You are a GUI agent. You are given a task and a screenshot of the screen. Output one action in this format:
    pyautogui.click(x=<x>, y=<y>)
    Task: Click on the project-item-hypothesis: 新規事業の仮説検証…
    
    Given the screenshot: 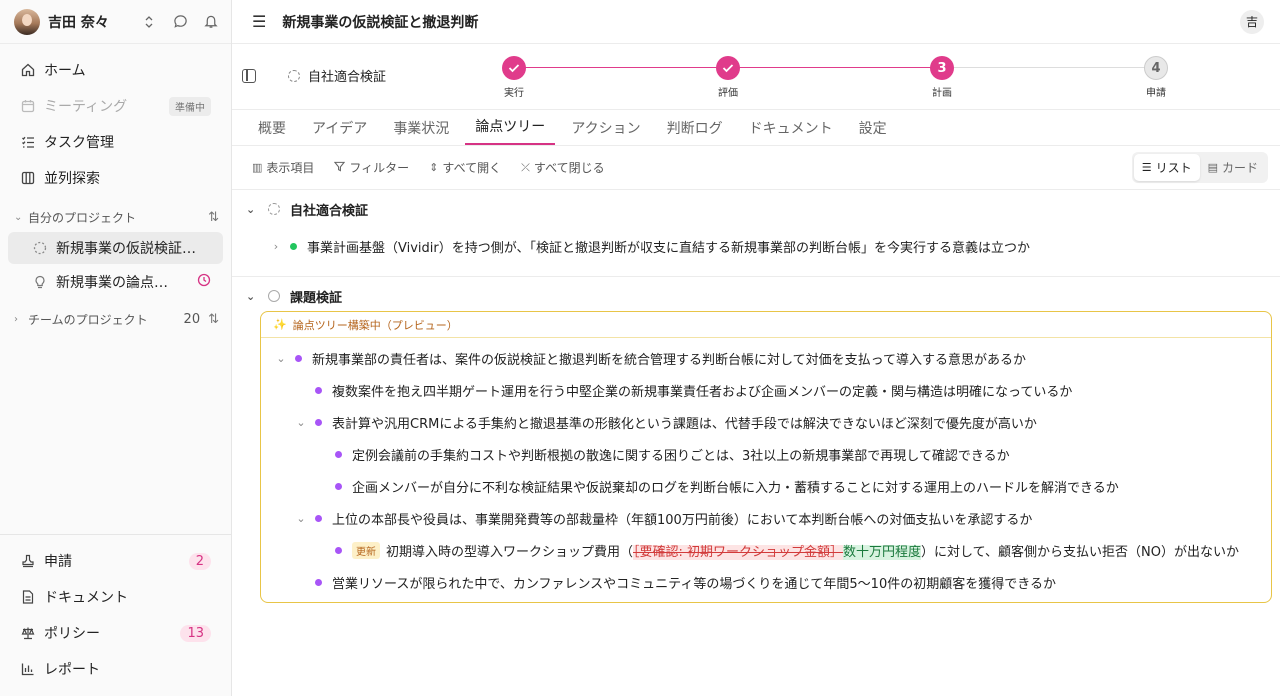 What is the action you would take?
    pyautogui.click(x=115, y=248)
    